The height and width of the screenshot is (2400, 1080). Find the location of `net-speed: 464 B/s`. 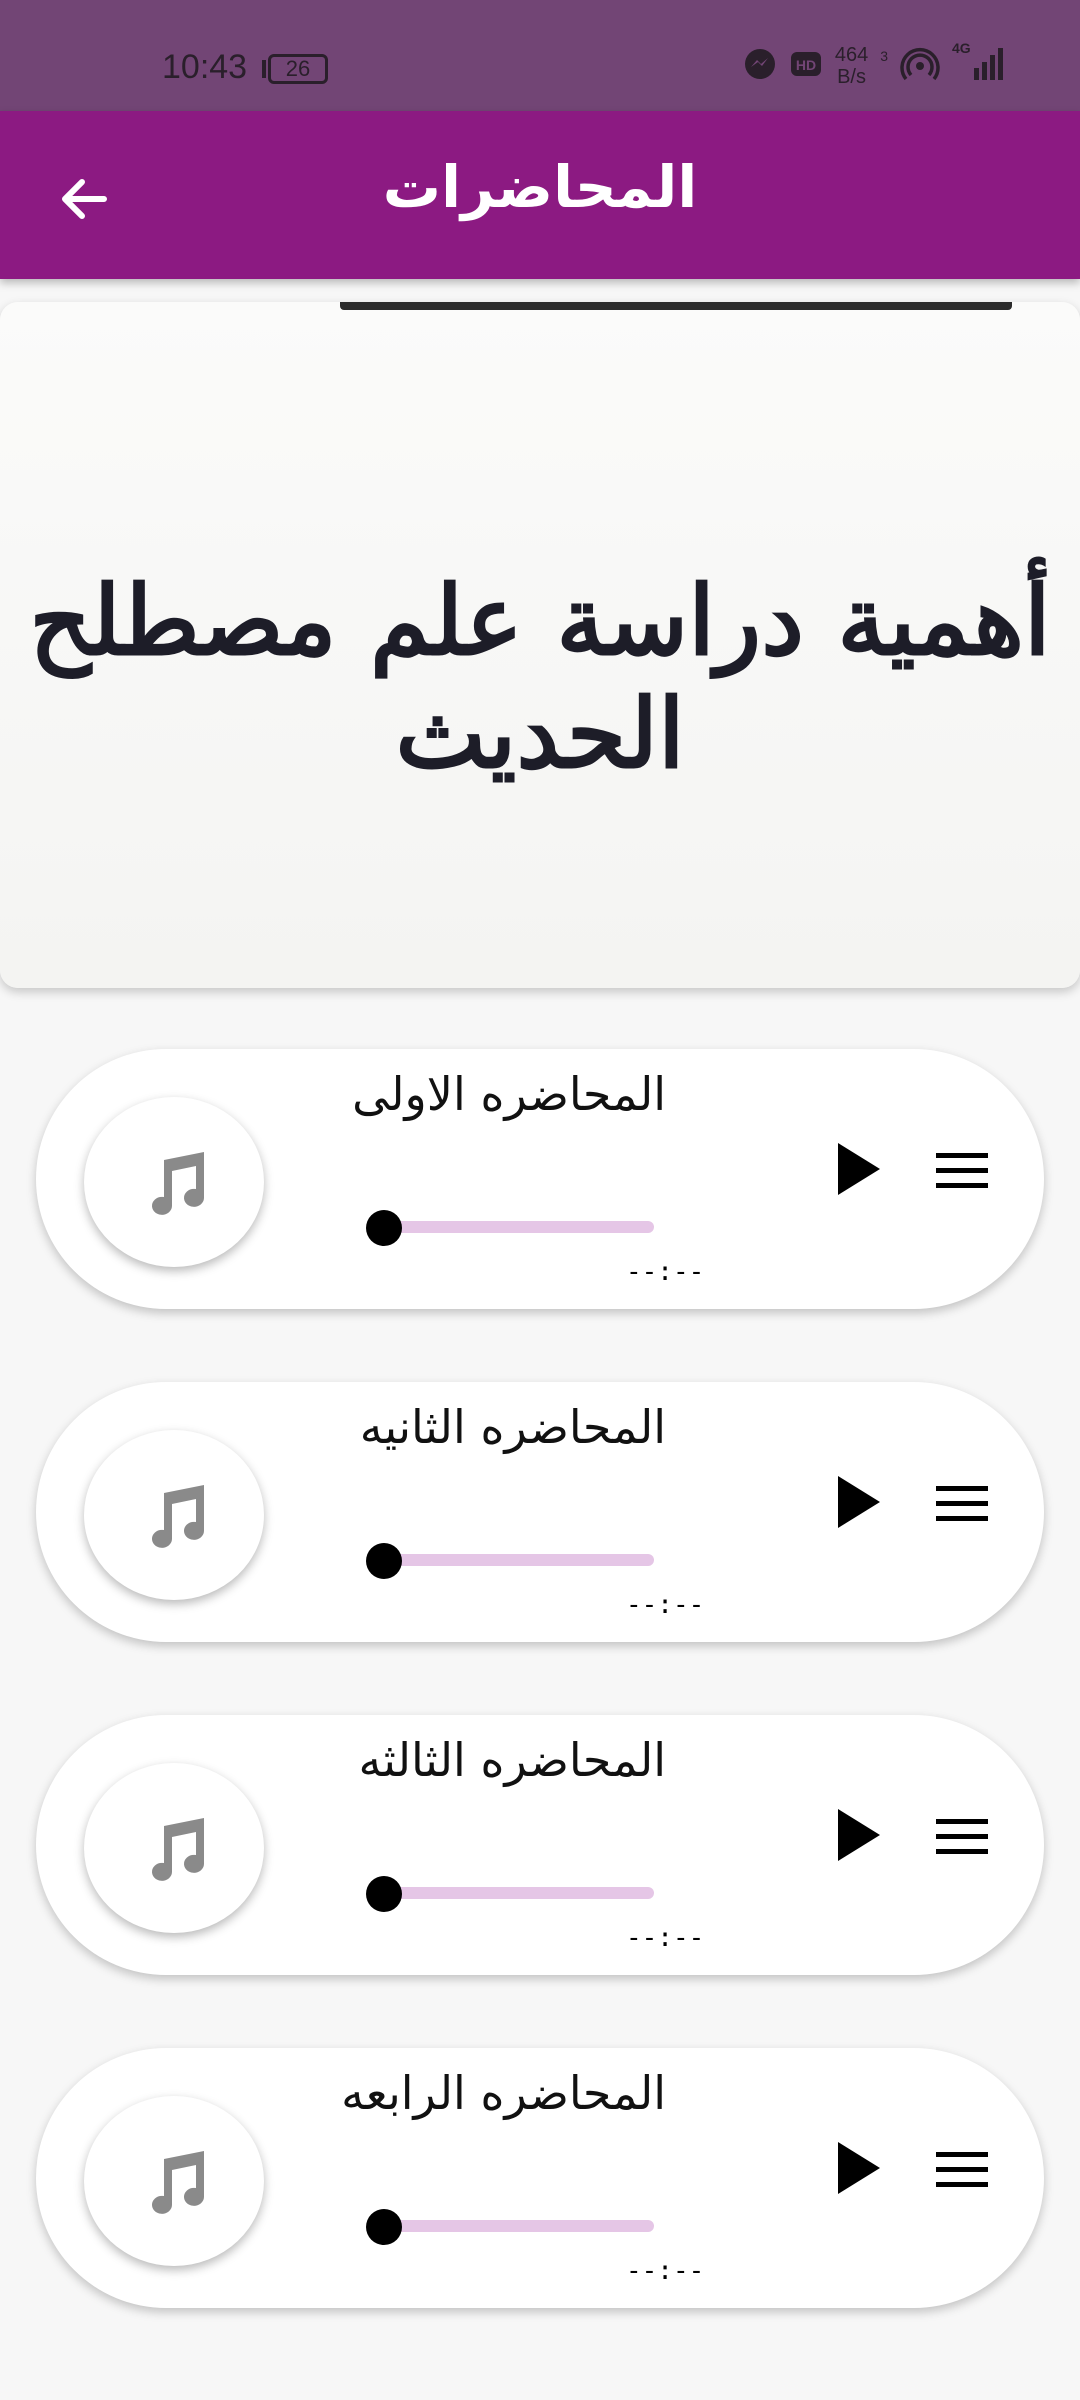

net-speed: 464 B/s is located at coordinates (851, 66).